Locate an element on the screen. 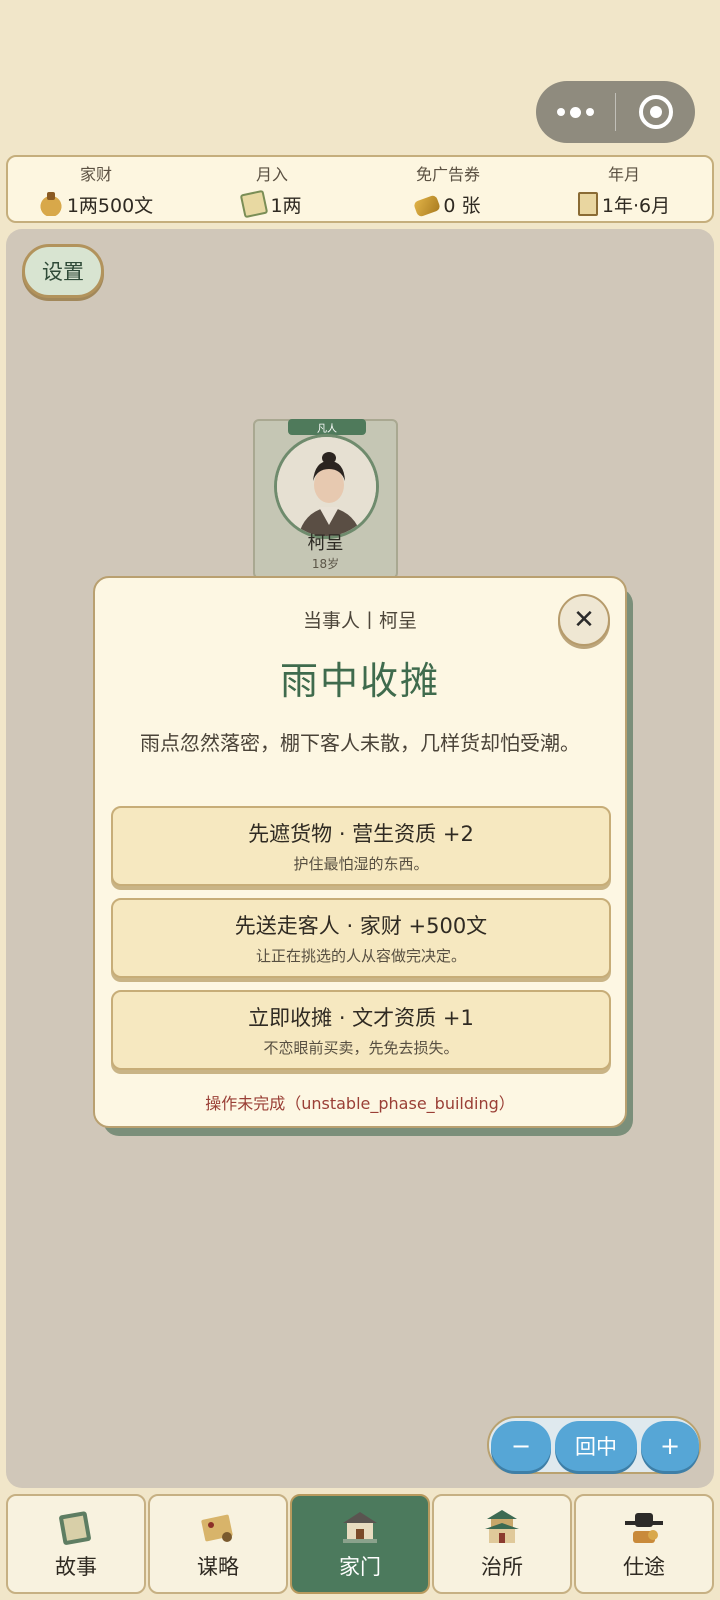  option-desc: 护住最怕湿的东西。 is located at coordinates (361, 864).